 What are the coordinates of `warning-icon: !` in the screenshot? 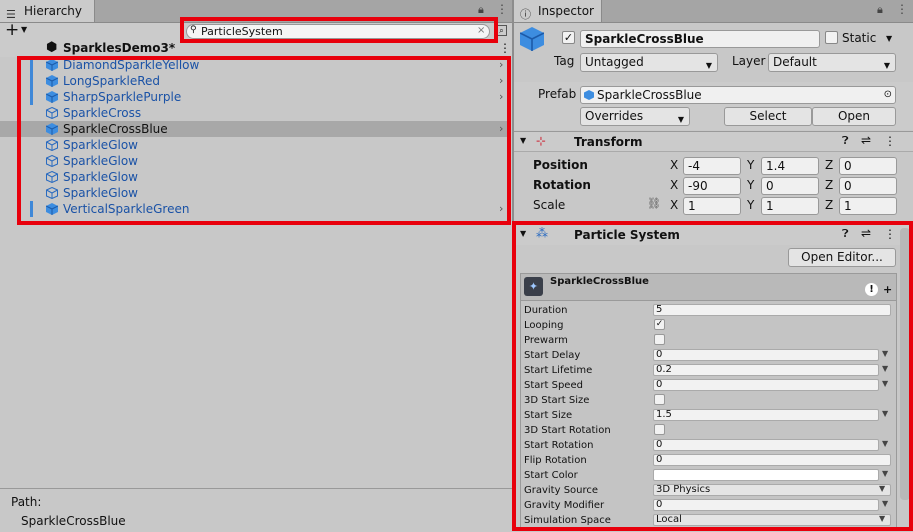 It's located at (871, 289).